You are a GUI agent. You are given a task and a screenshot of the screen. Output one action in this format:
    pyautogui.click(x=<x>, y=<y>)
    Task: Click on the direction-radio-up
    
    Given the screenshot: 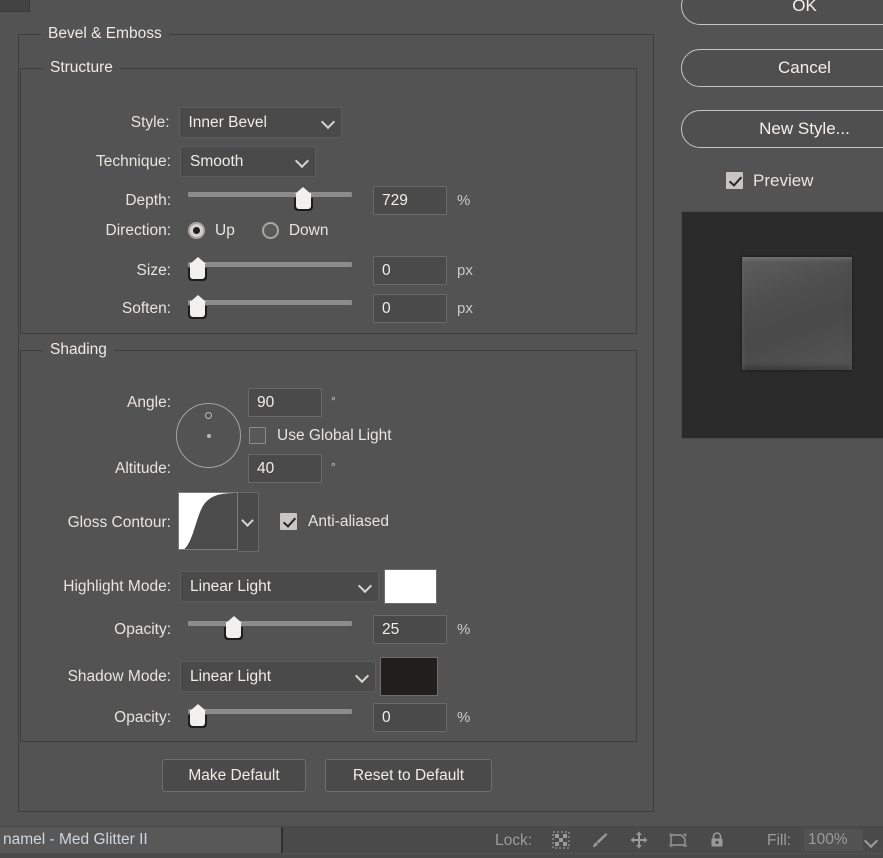 What is the action you would take?
    pyautogui.click(x=196, y=230)
    